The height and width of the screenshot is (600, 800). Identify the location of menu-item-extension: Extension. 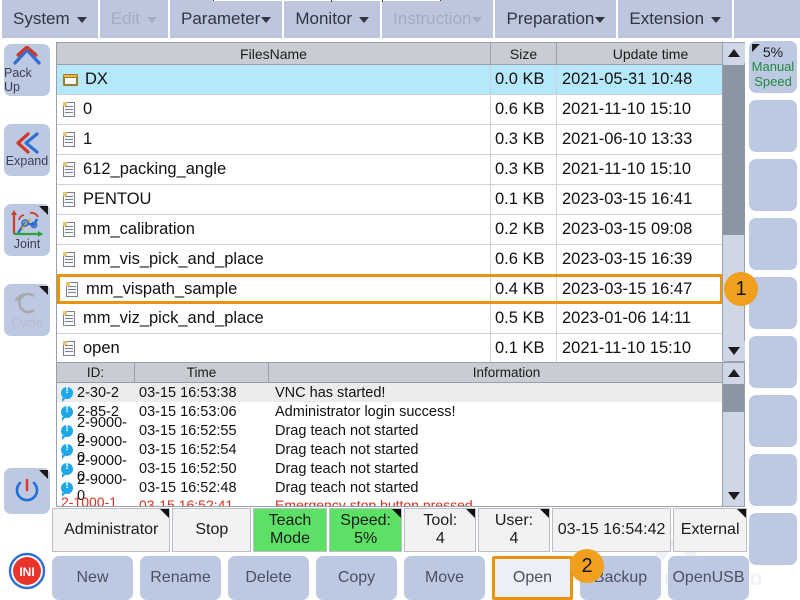
(676, 19).